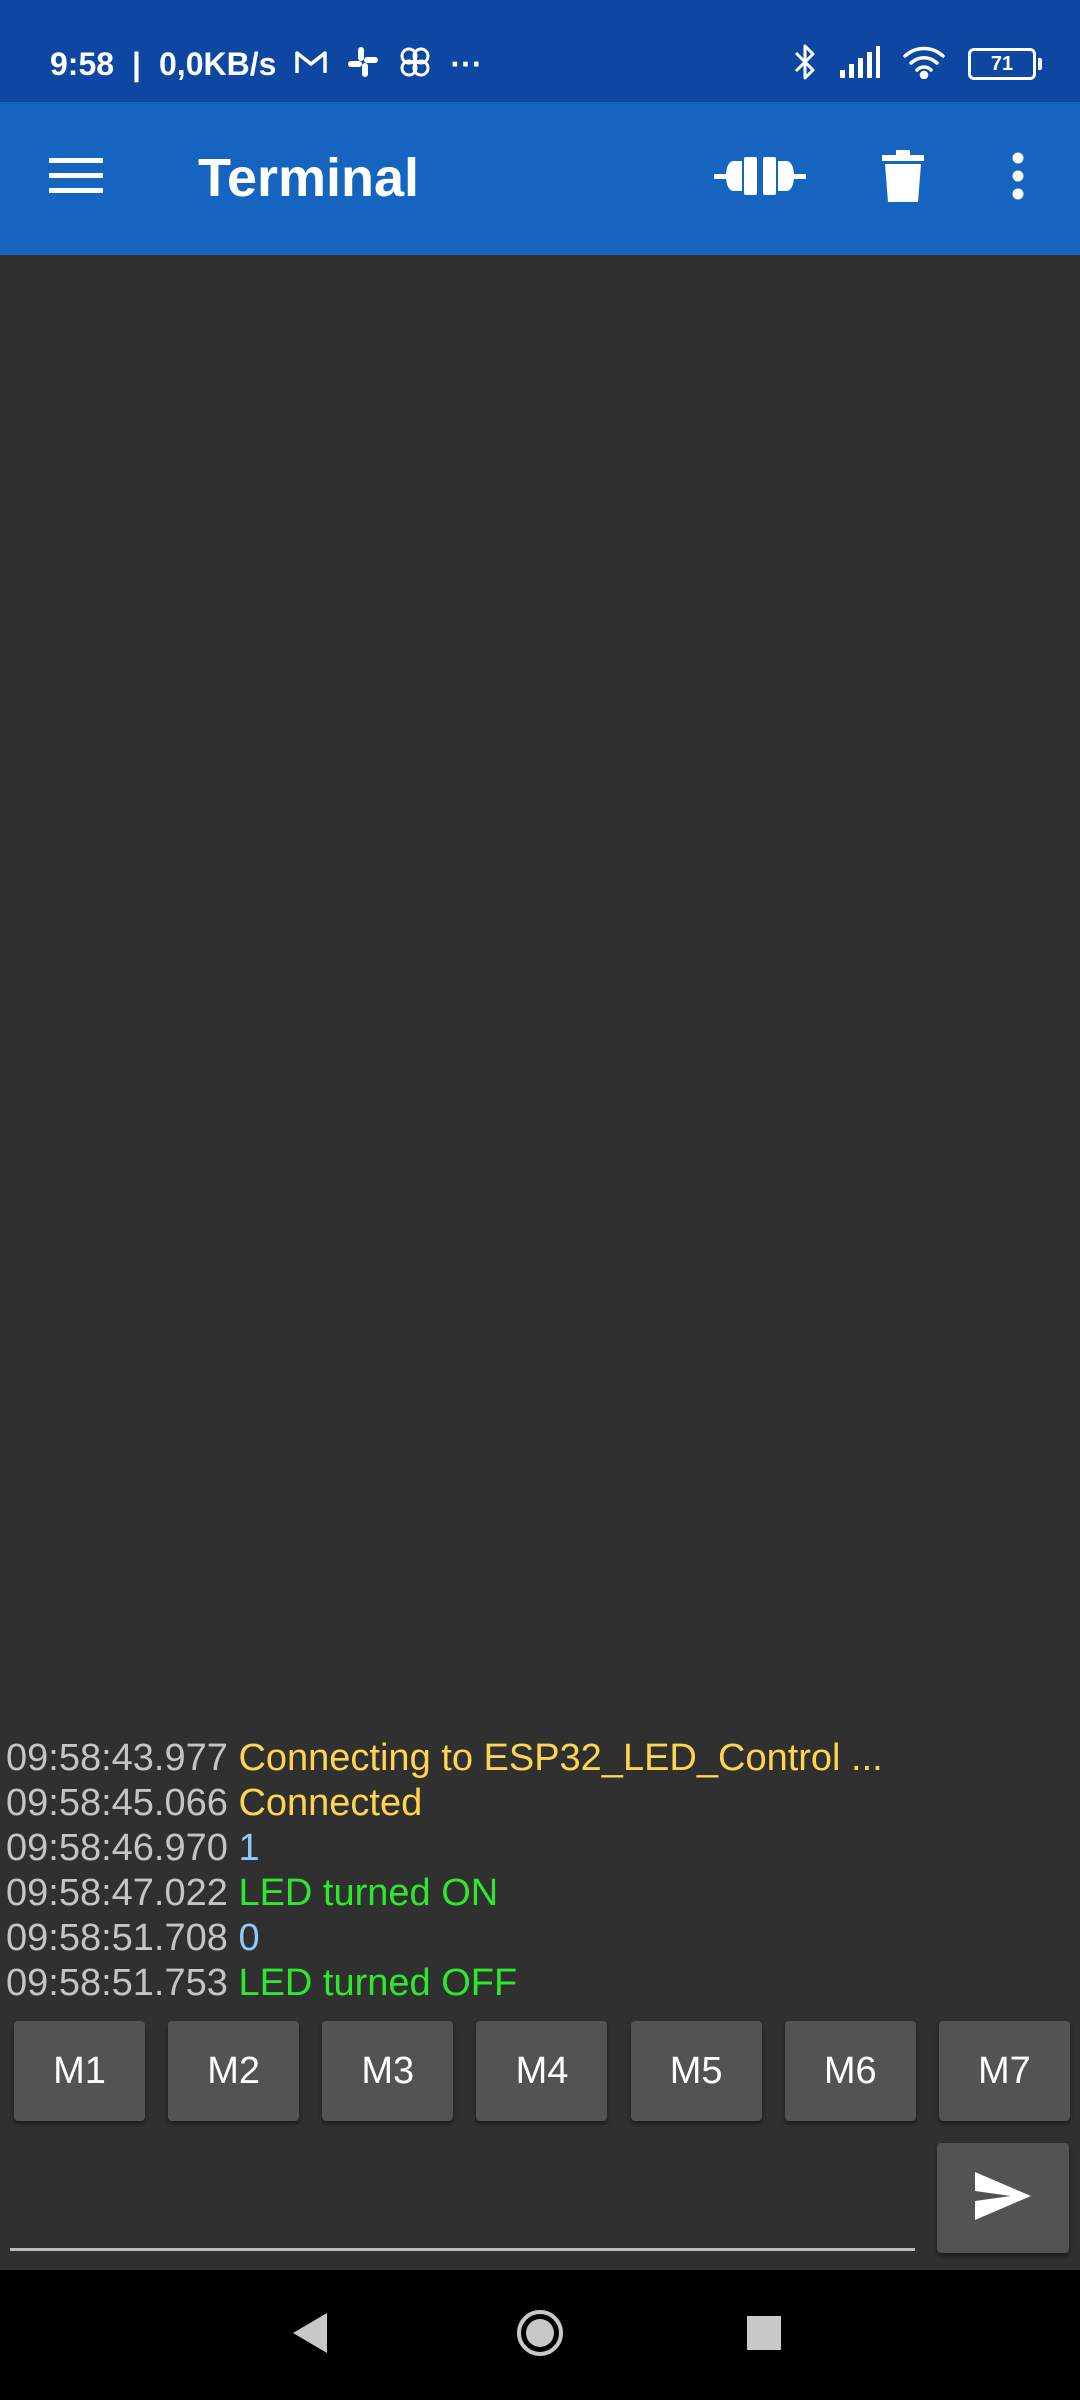  I want to click on recents-square-icon, so click(764, 2335).